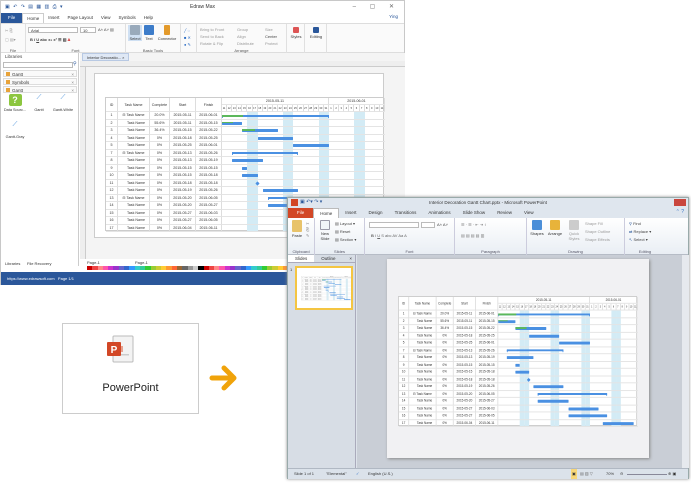 The width and height of the screenshot is (691, 488). I want to click on cell-id: 4, so click(112, 138).